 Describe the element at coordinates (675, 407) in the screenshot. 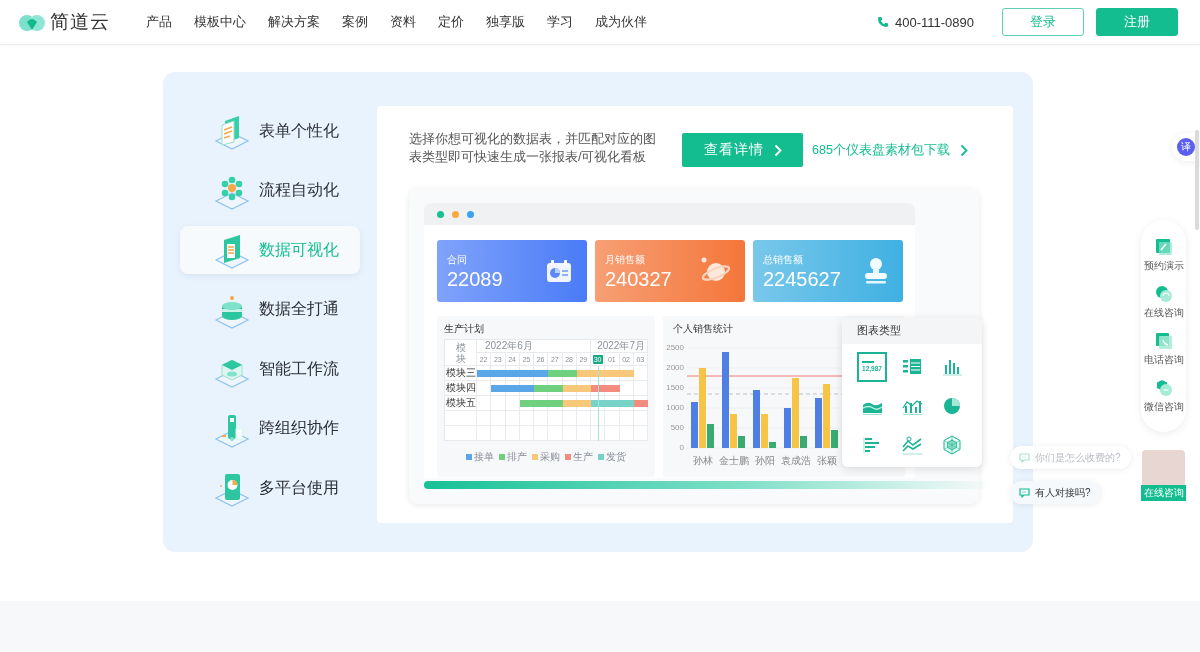

I see `axis-label: 1000` at that location.